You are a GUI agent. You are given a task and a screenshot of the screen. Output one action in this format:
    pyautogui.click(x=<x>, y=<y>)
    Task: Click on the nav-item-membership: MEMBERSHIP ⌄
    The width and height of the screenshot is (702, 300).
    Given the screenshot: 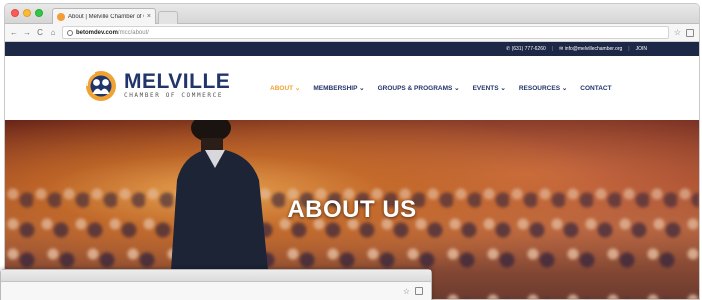 What is the action you would take?
    pyautogui.click(x=338, y=88)
    